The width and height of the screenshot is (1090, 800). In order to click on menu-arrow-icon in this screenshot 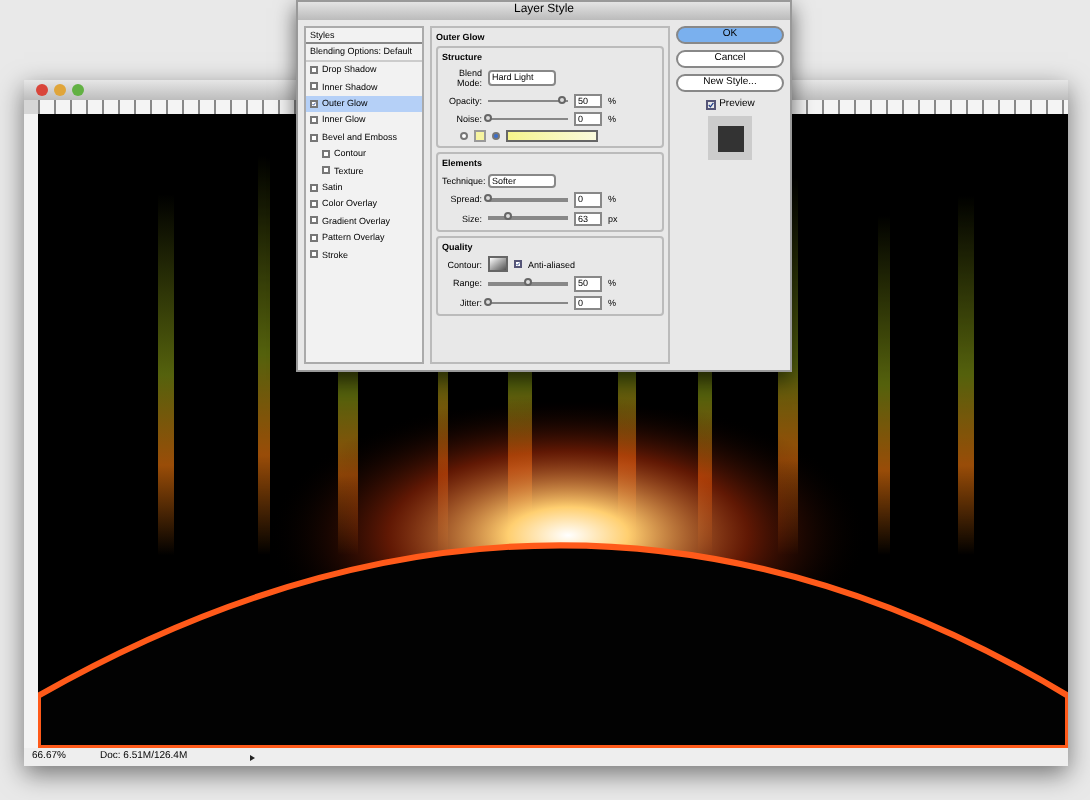, I will do `click(252, 757)`.